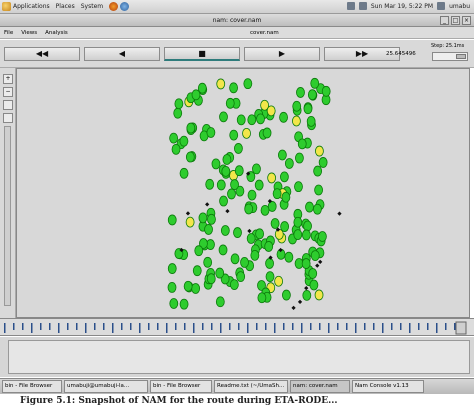 The image size is (474, 410). I want to click on applications-menu: Applications, so click(31, 6).